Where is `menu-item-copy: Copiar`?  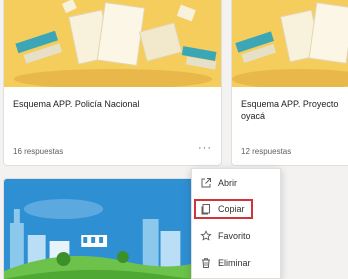 menu-item-copy: Copiar is located at coordinates (223, 209).